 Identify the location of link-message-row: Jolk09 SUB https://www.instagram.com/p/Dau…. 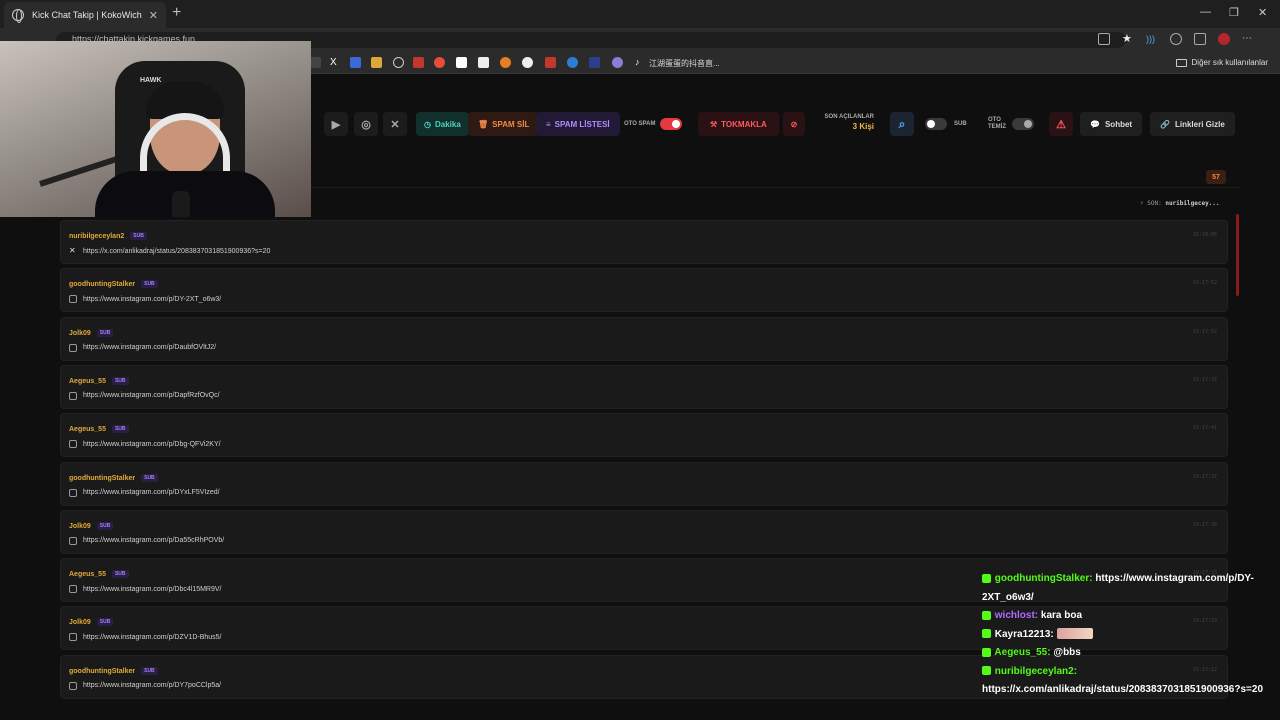
(644, 338).